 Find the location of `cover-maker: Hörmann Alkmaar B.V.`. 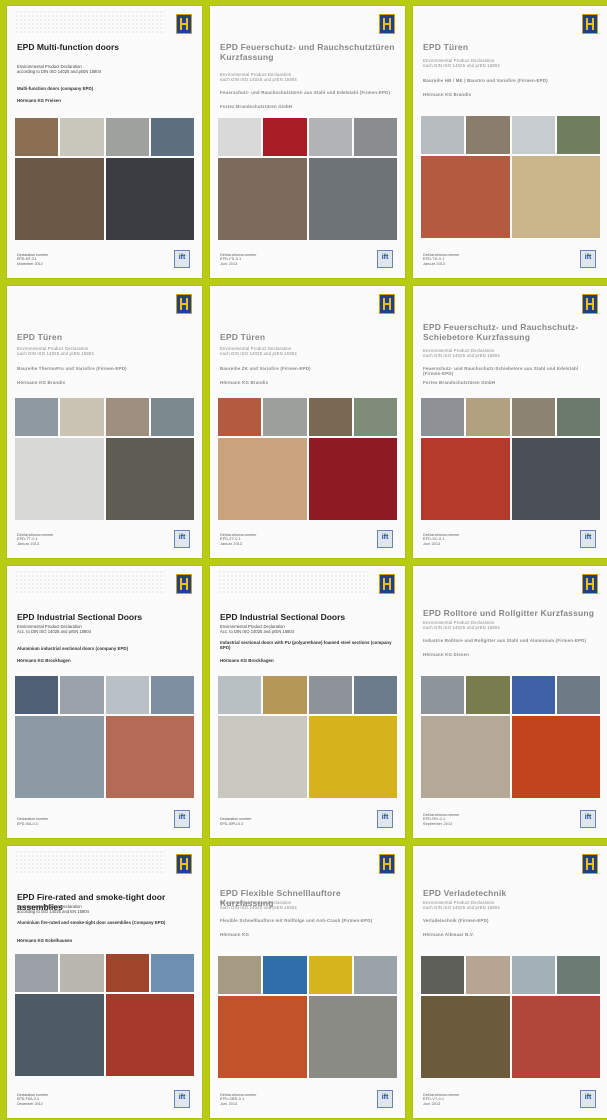

cover-maker: Hörmann Alkmaar B.V. is located at coordinates (449, 934).